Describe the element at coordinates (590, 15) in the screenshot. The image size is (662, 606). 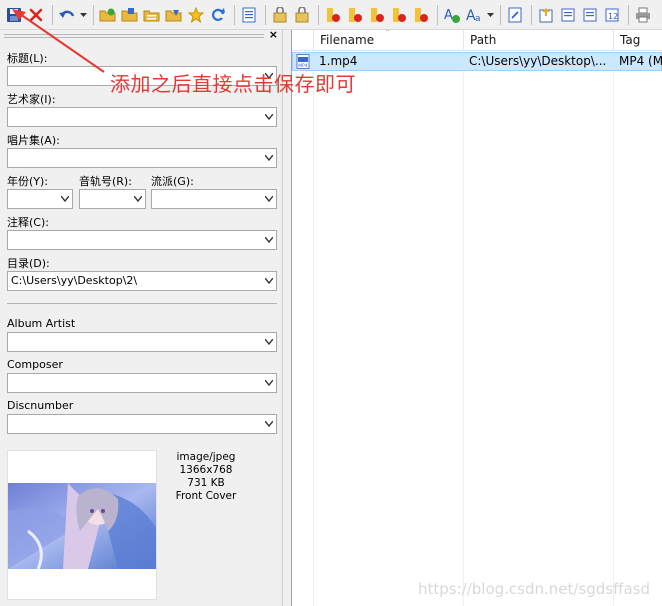
I see `export2-icon` at that location.